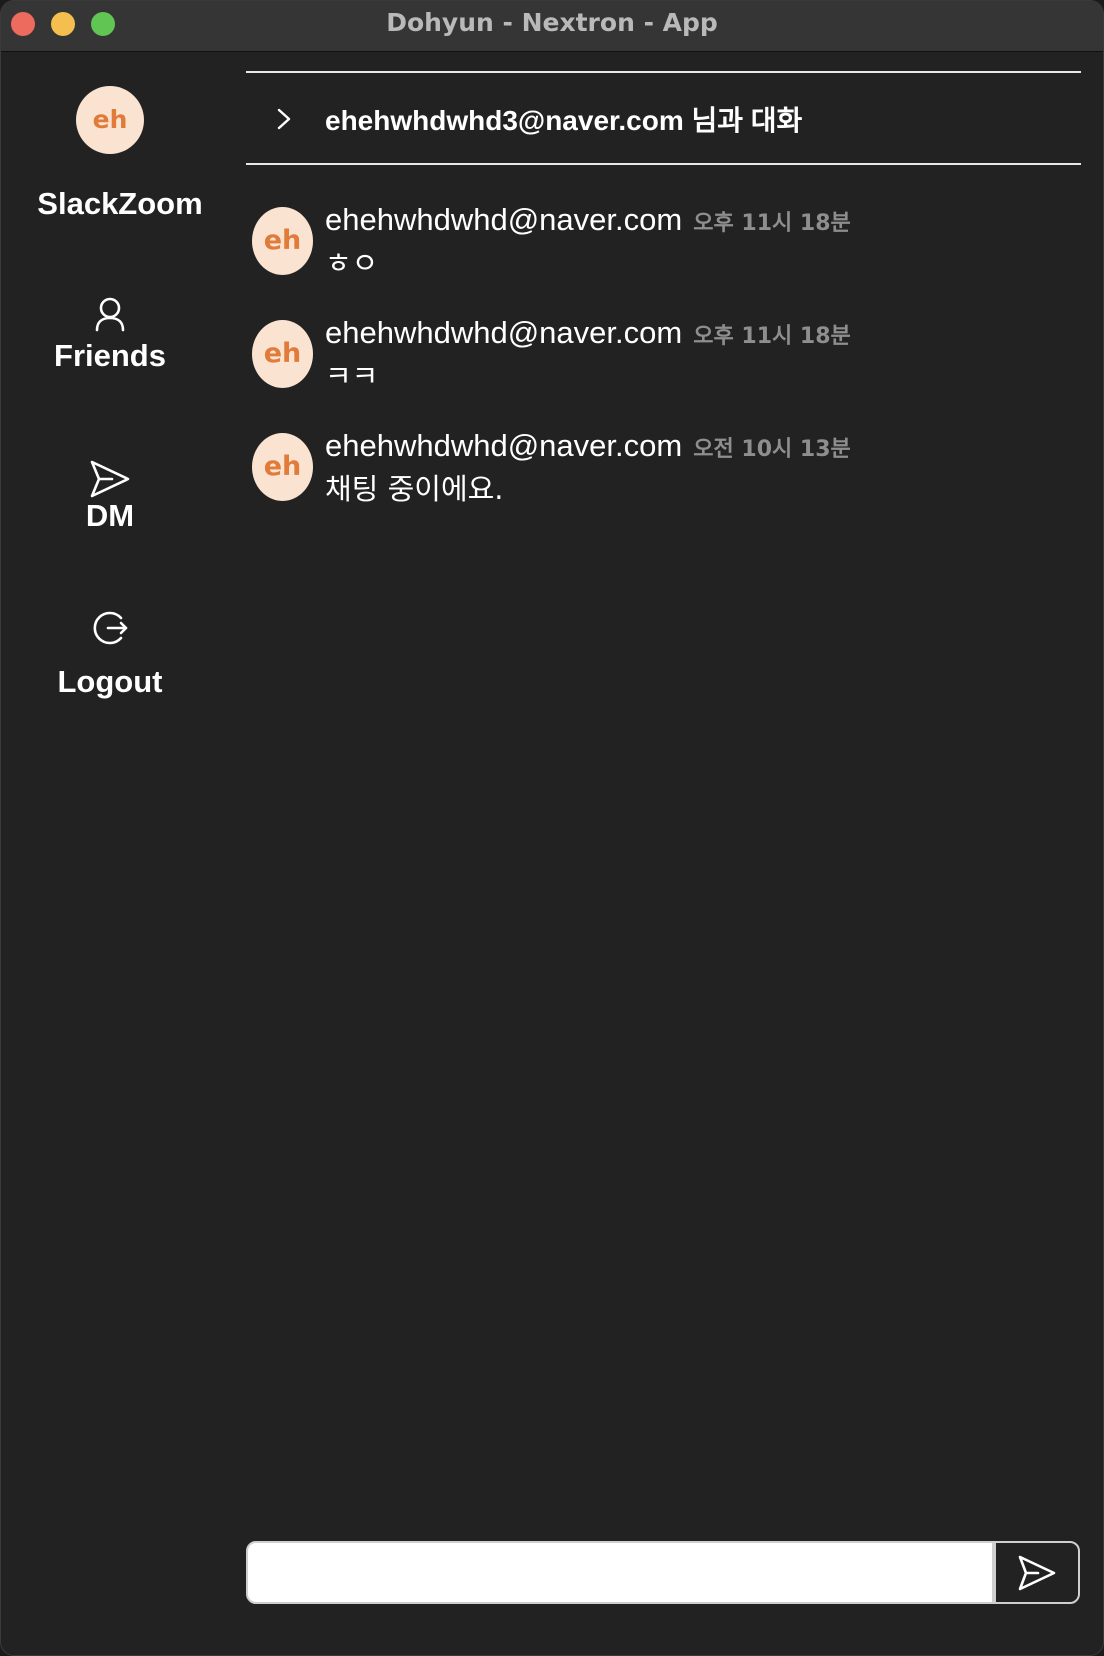  Describe the element at coordinates (110, 120) in the screenshot. I see `user-avatar: eh` at that location.